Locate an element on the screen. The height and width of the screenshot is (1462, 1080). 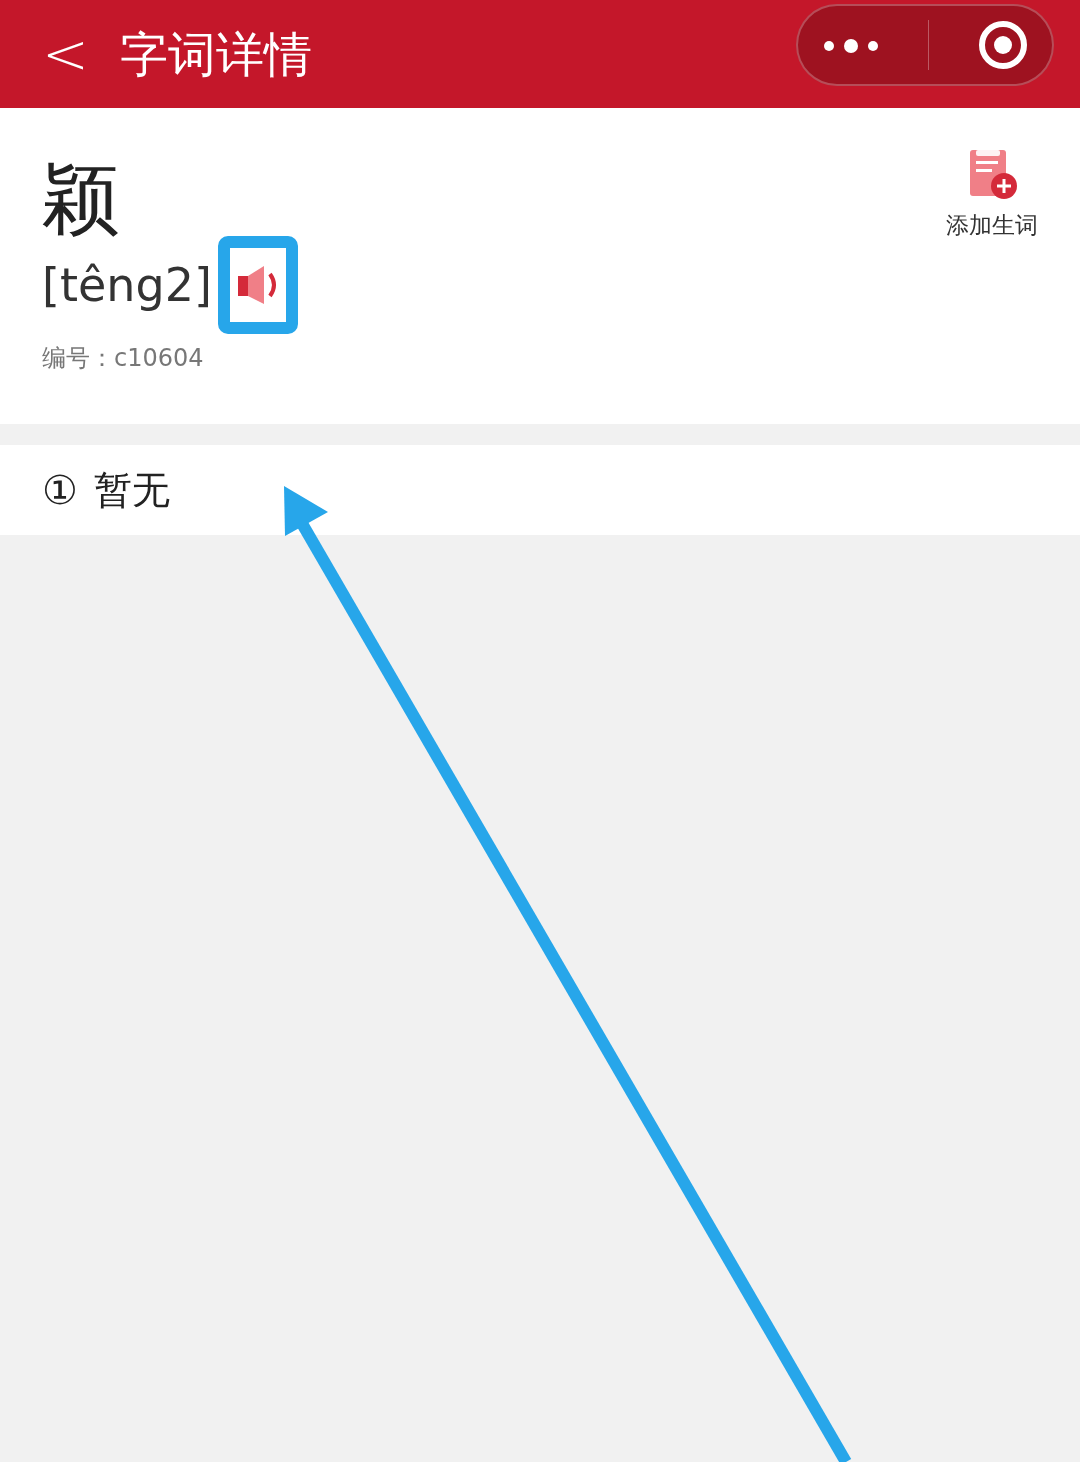
page-title: 字词详情 is located at coordinates (216, 54).